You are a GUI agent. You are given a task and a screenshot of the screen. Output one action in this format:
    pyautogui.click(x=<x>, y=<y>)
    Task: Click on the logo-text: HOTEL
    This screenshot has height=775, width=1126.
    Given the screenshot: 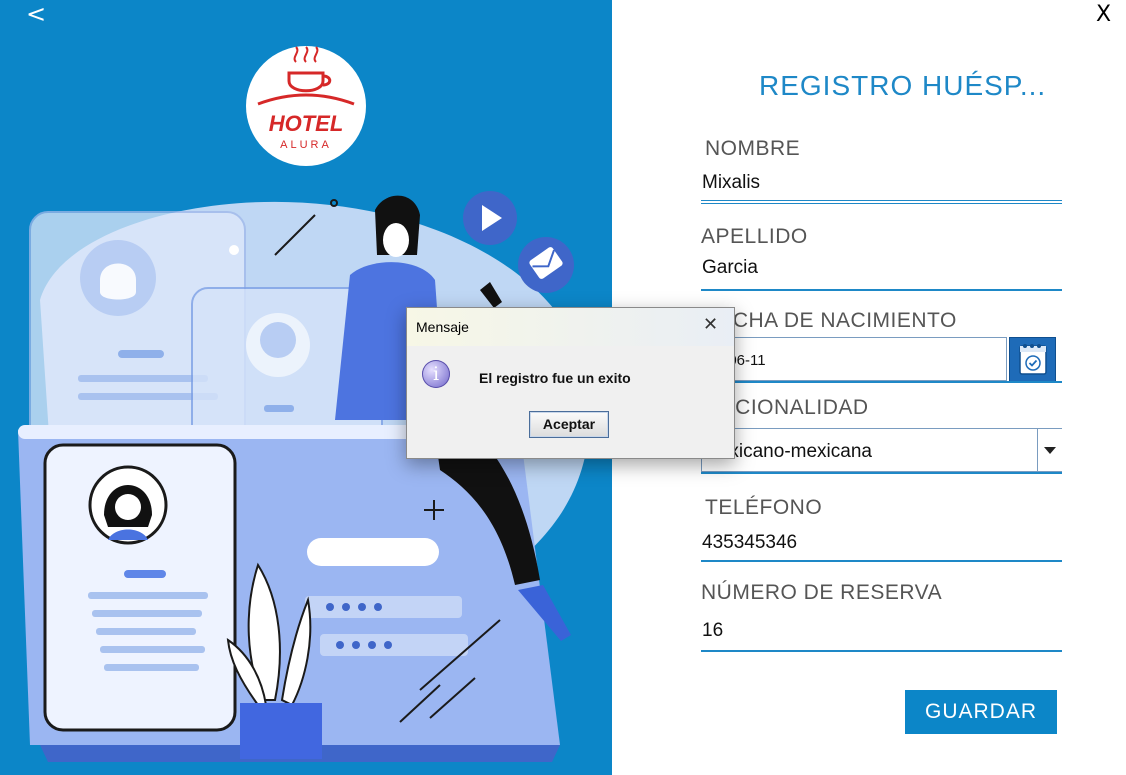 What is the action you would take?
    pyautogui.click(x=306, y=123)
    